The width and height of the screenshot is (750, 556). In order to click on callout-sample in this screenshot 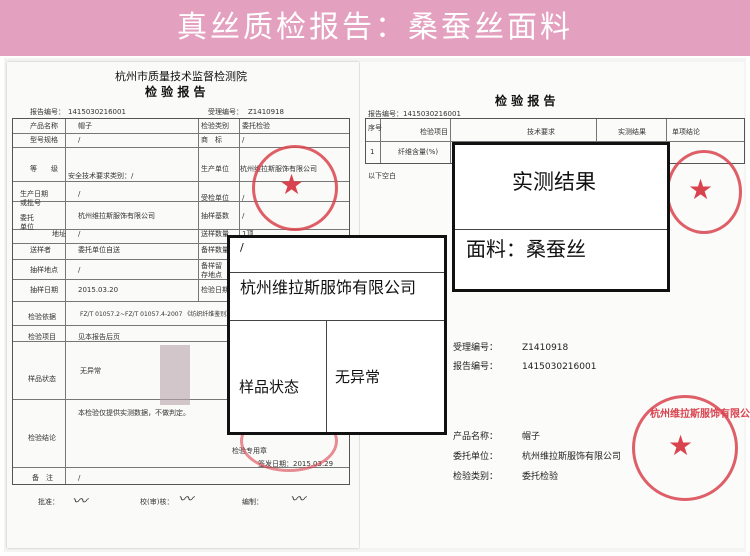, I will do `click(337, 335)`.